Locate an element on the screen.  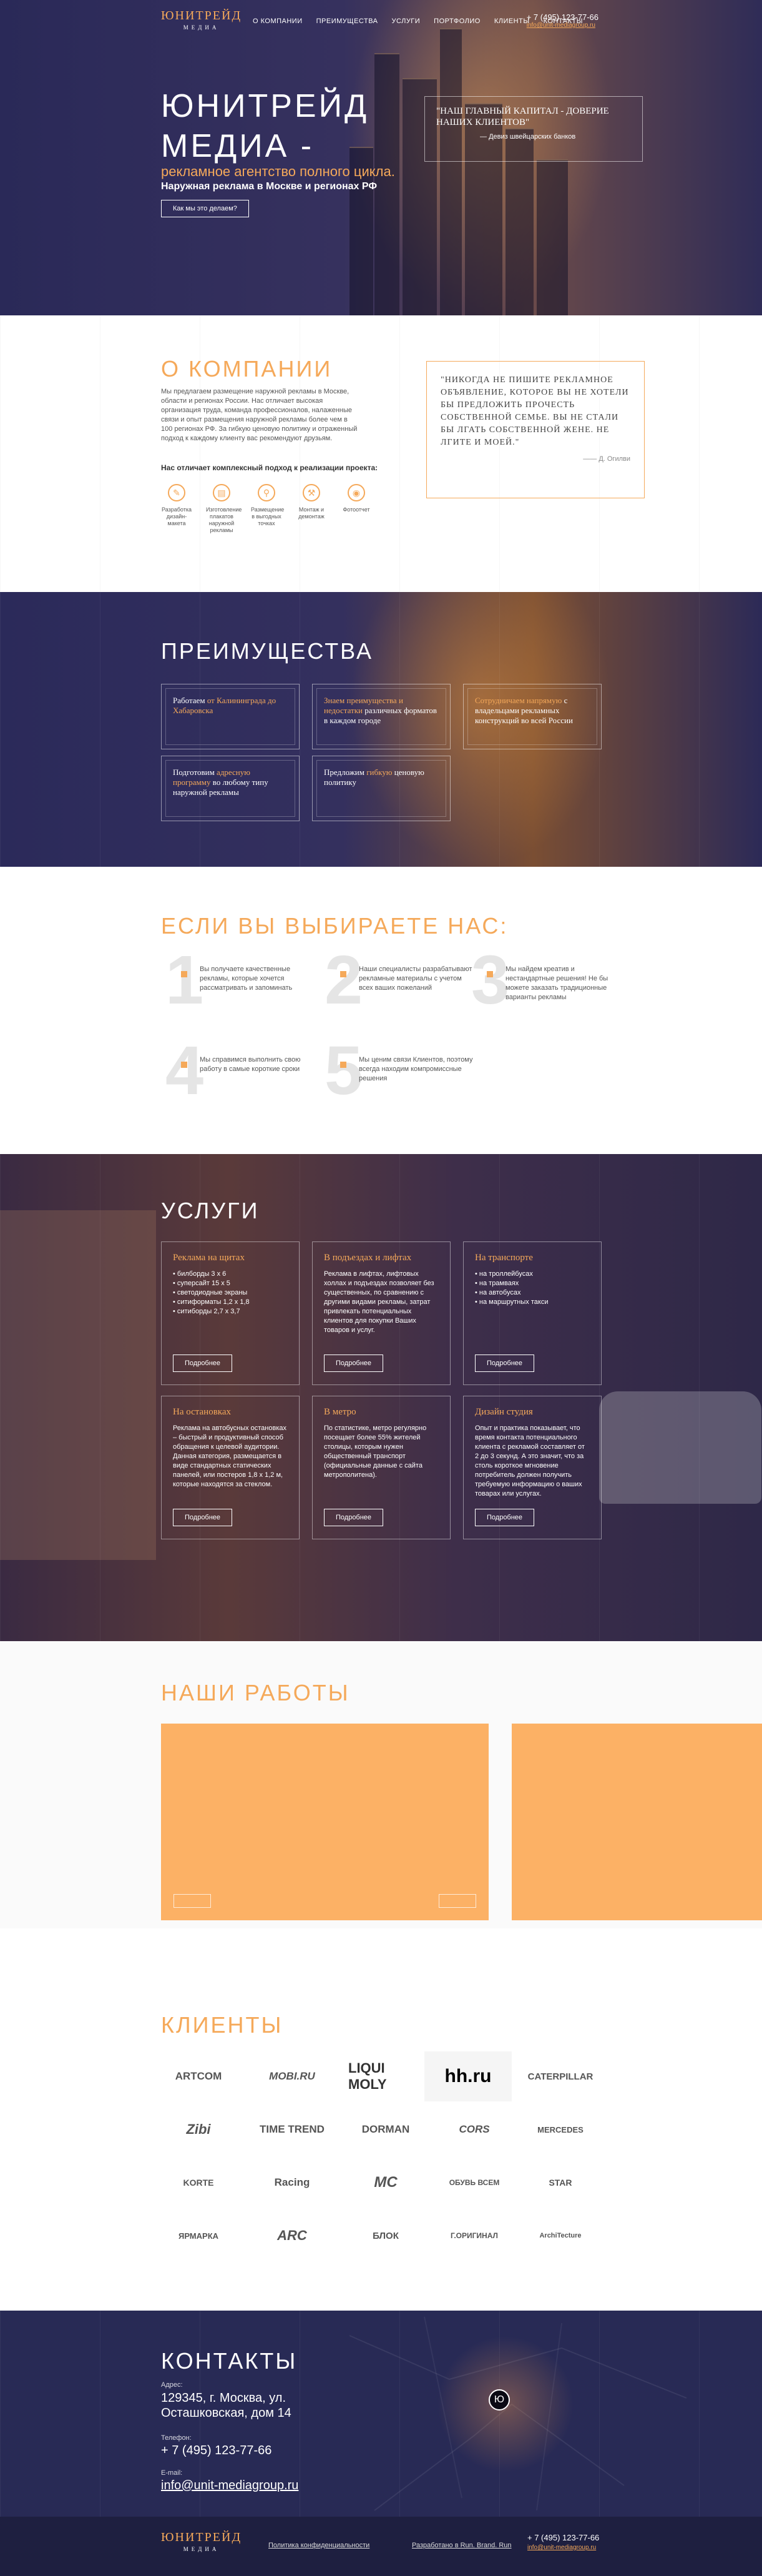
client-logo: MERCEDES is located at coordinates (561, 2130).